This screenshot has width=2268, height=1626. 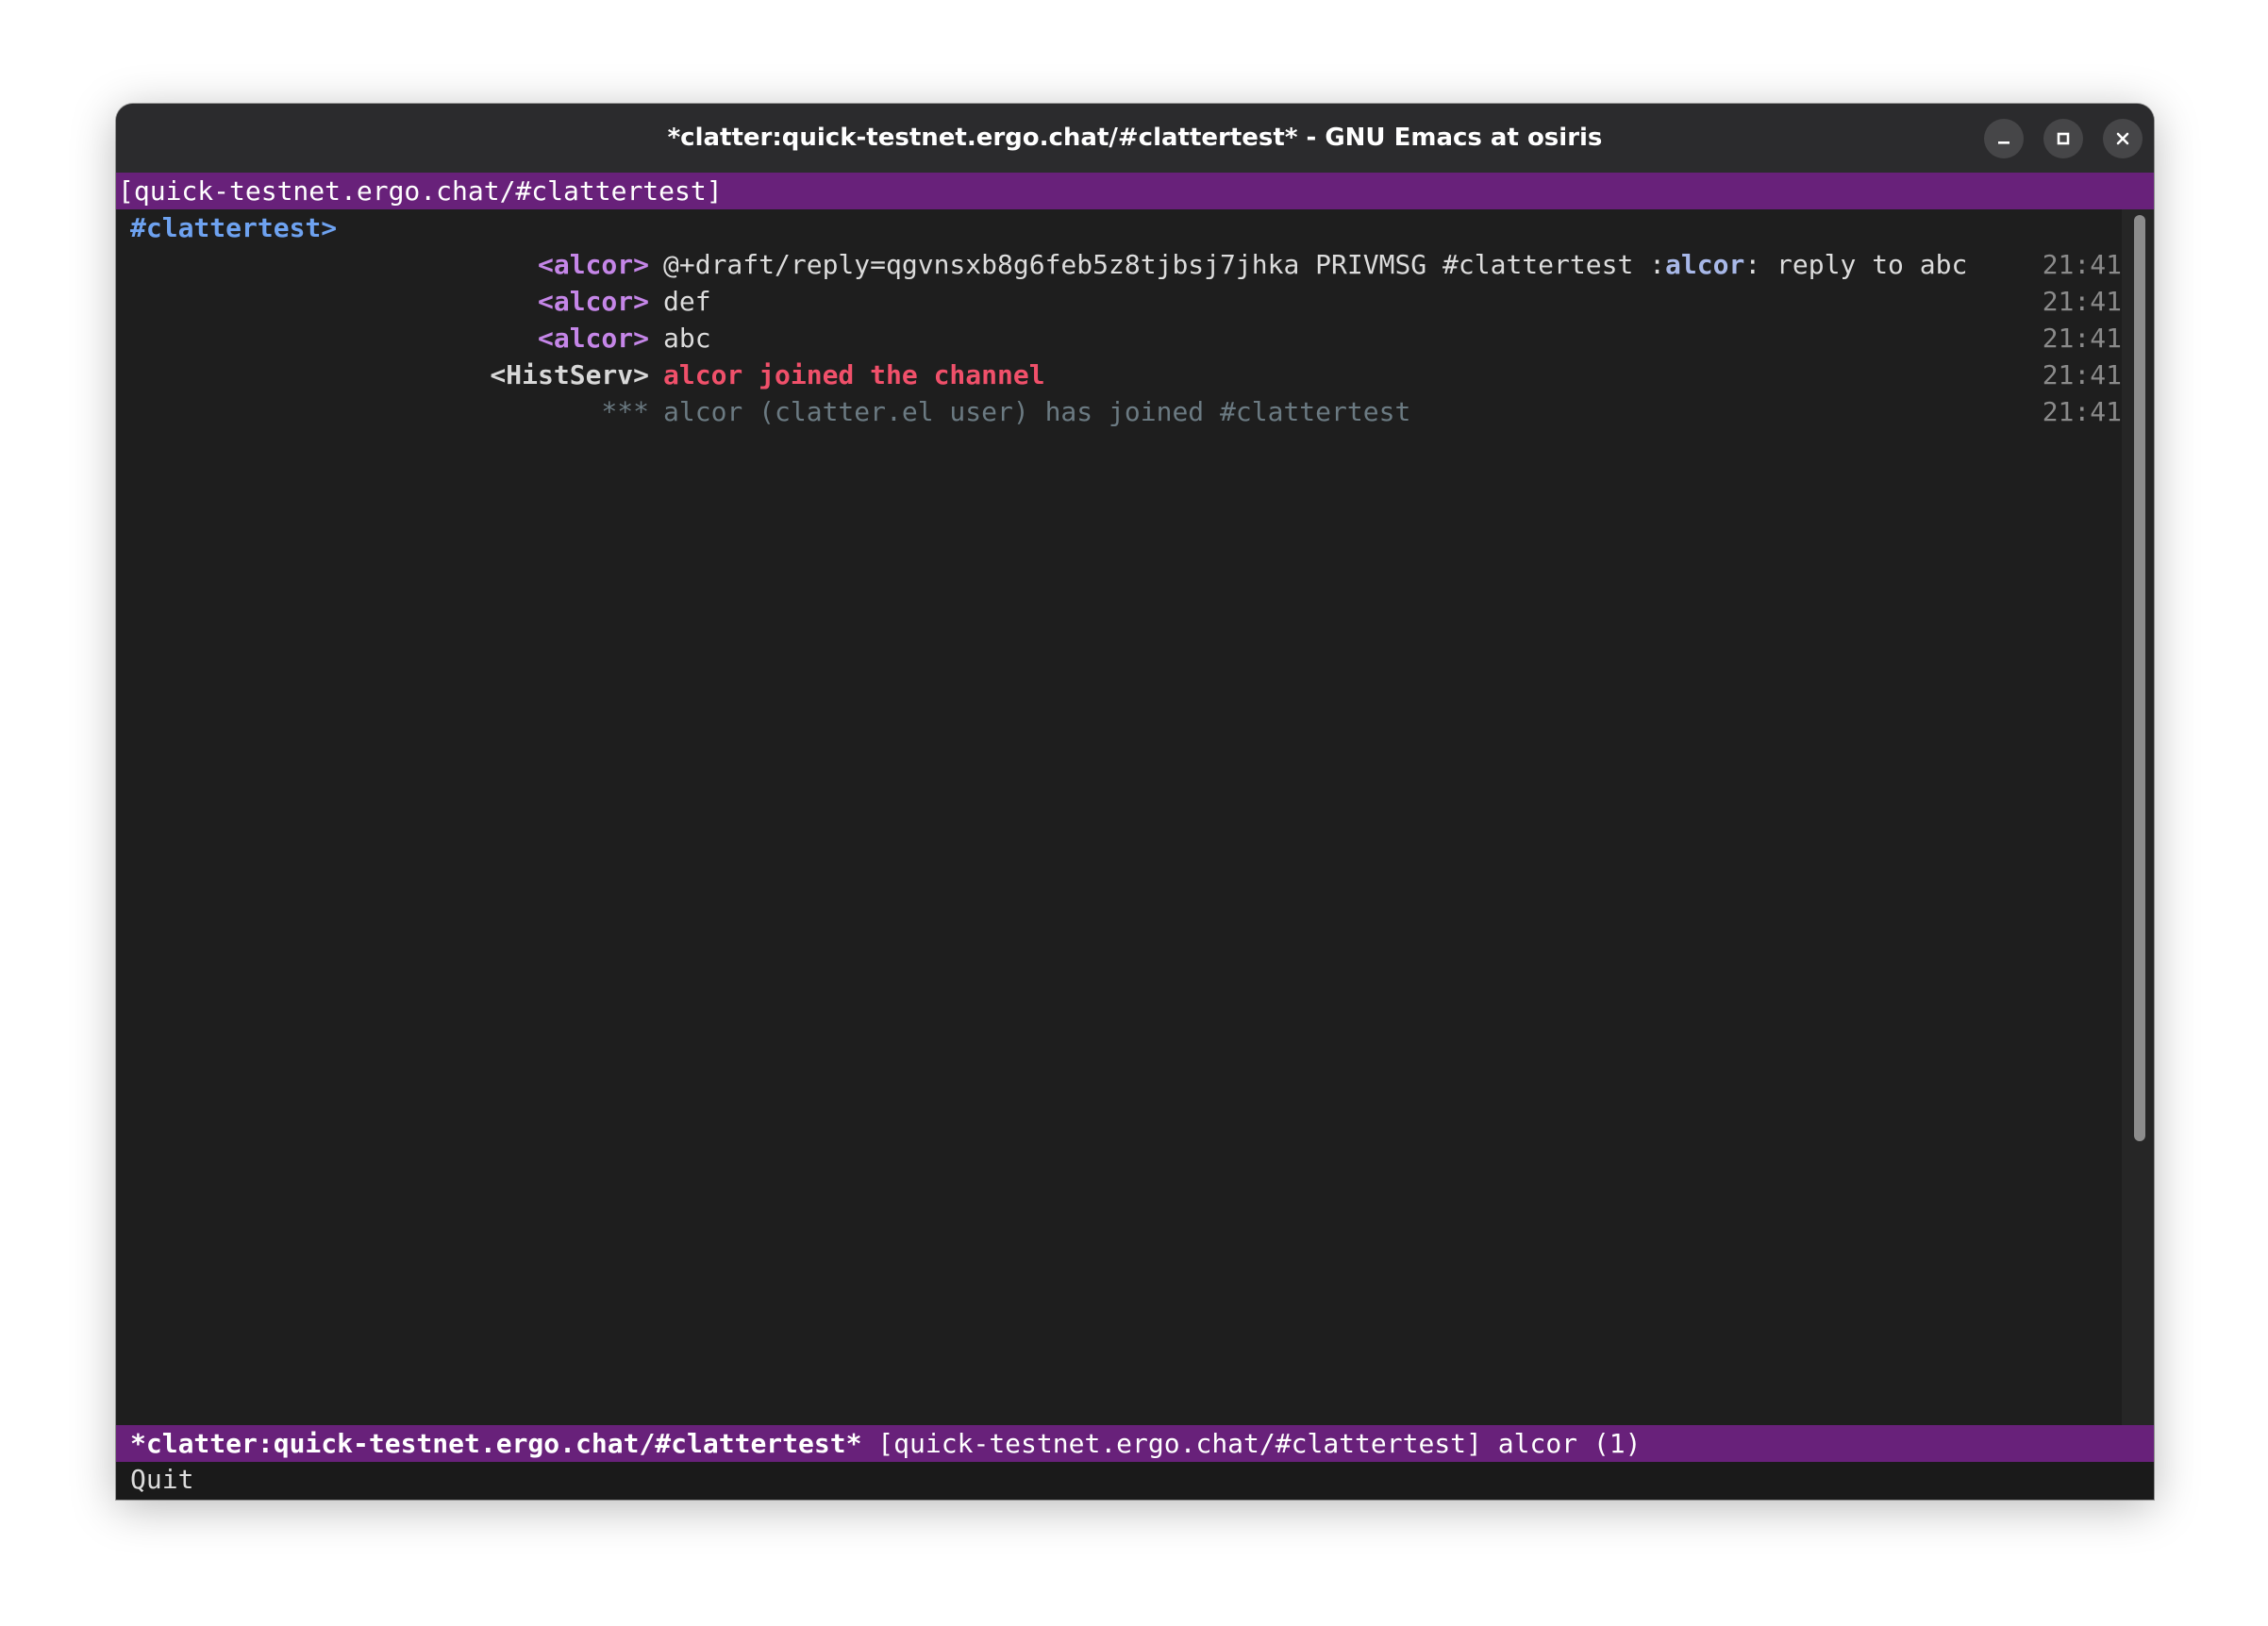 I want to click on minimize-icon, so click(x=2004, y=143).